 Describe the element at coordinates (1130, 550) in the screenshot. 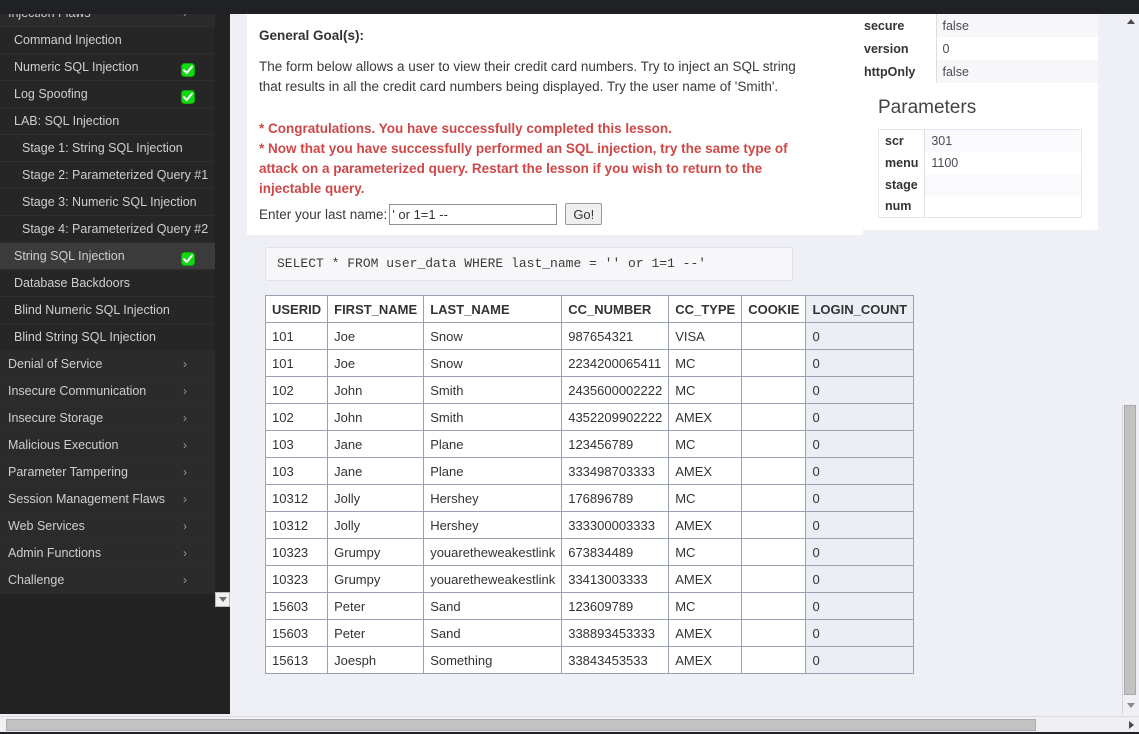

I see `vertical-scrollbar-thumb` at that location.